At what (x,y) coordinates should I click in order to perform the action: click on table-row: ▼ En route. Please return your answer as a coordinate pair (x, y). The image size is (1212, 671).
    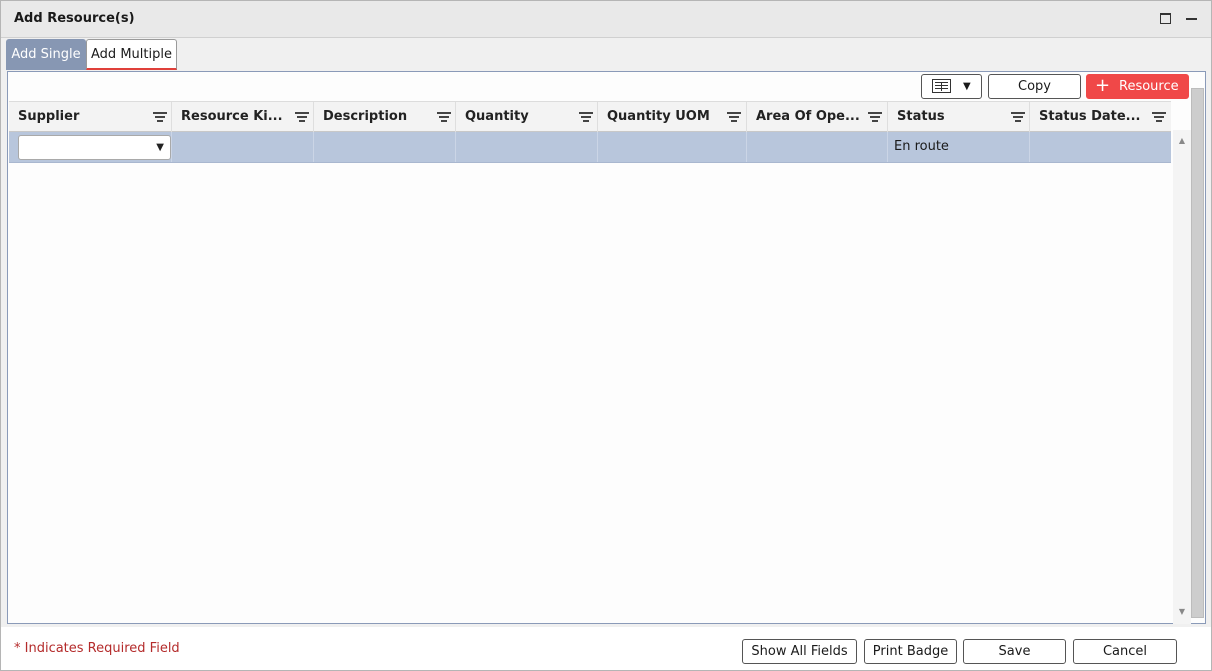
    Looking at the image, I should click on (590, 147).